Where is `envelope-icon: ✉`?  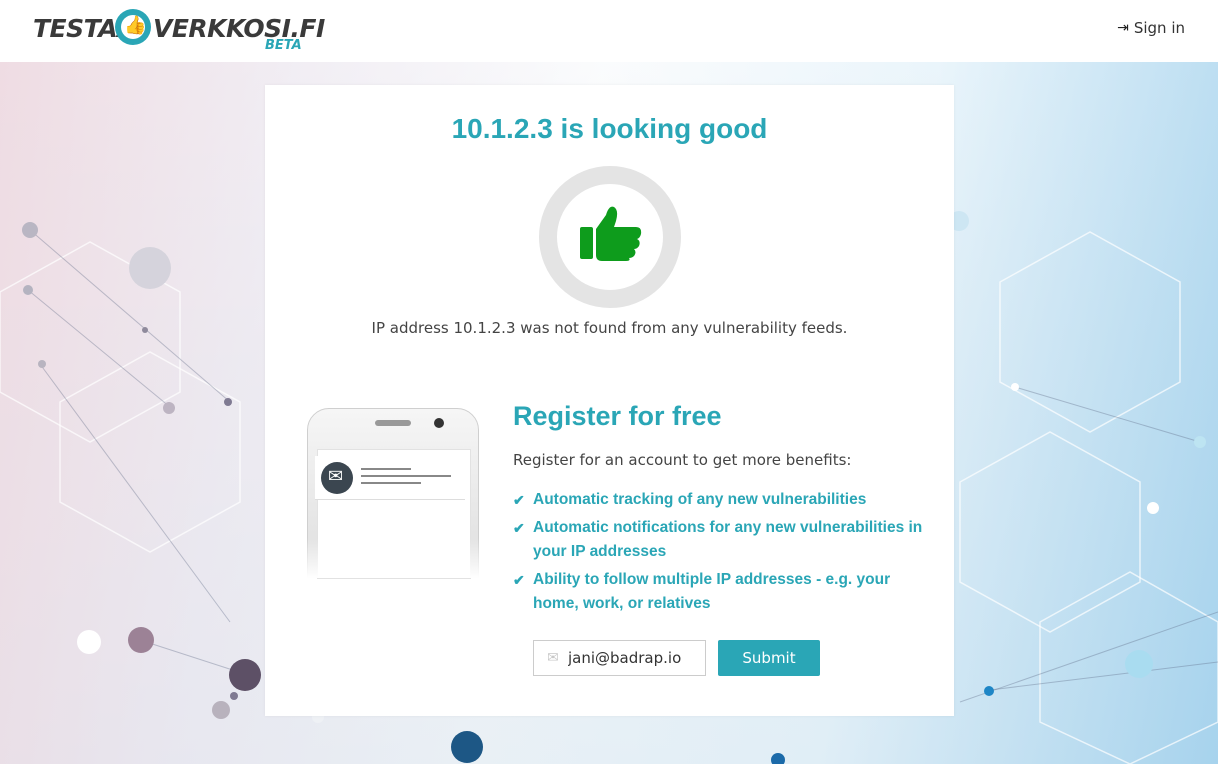 envelope-icon: ✉ is located at coordinates (553, 658).